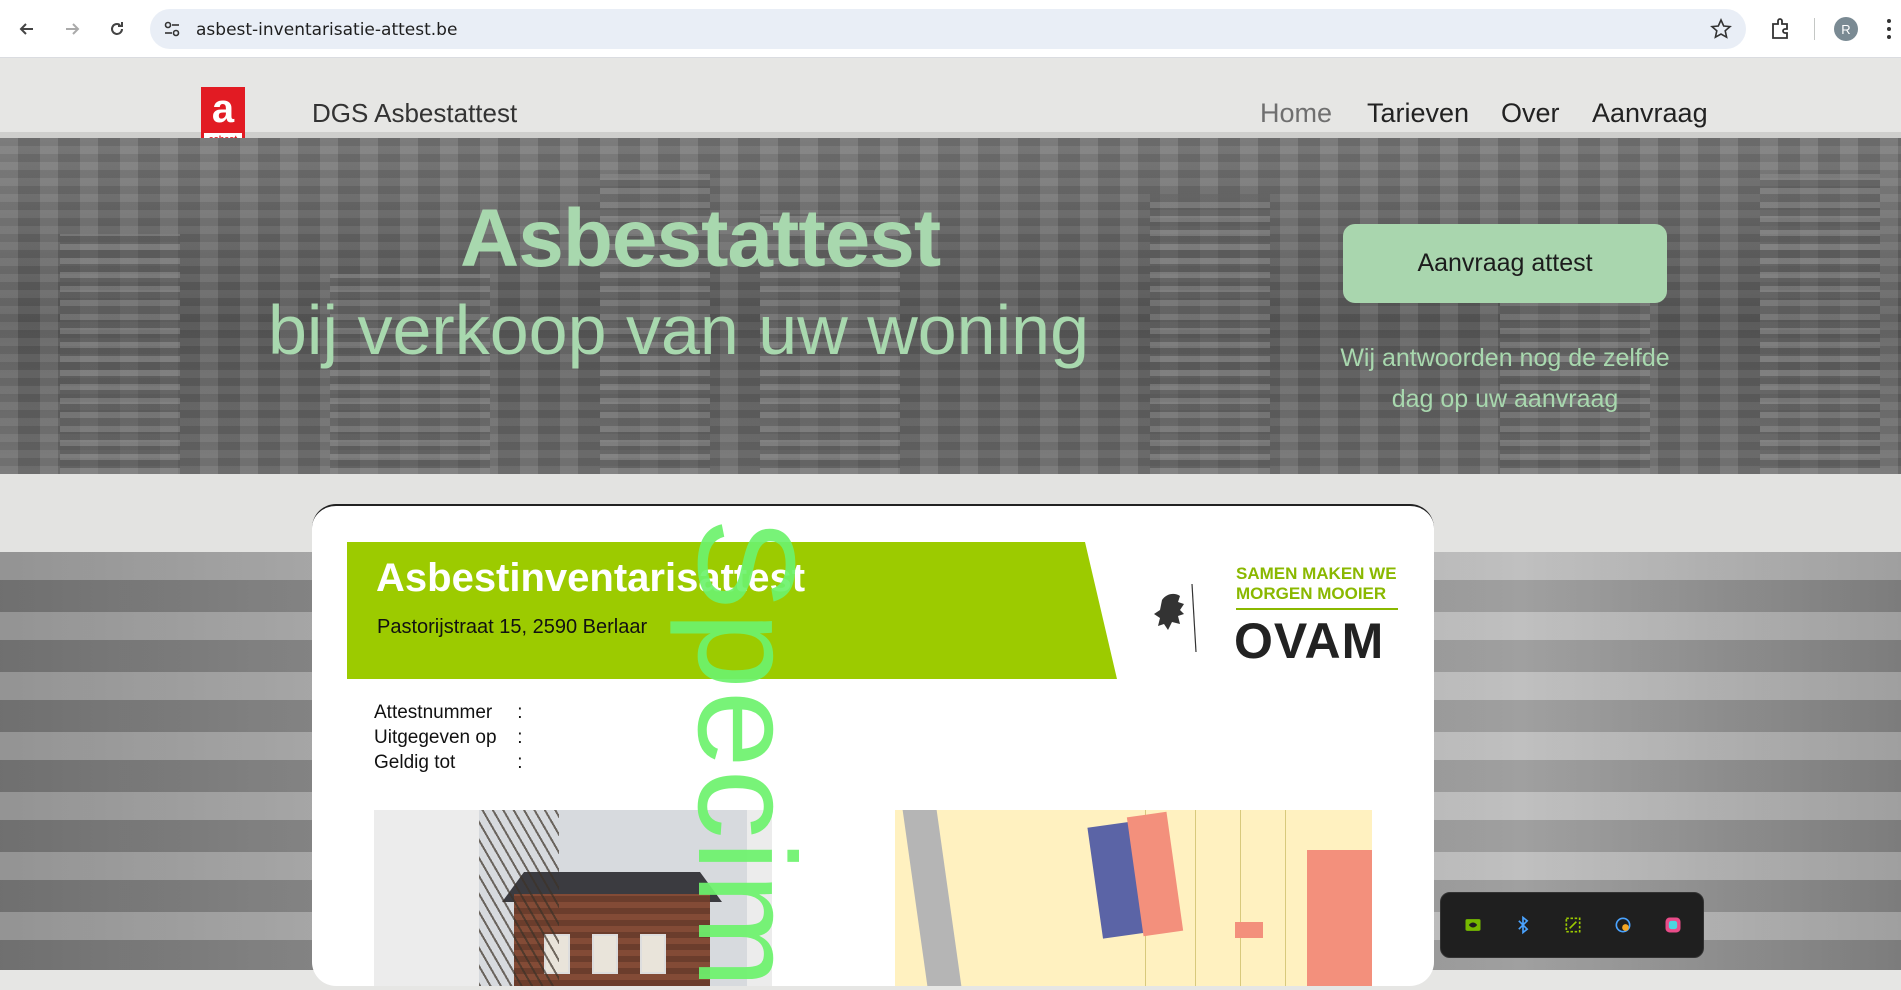 This screenshot has width=1901, height=990. Describe the element at coordinates (1530, 113) in the screenshot. I see `nav-over: Over` at that location.